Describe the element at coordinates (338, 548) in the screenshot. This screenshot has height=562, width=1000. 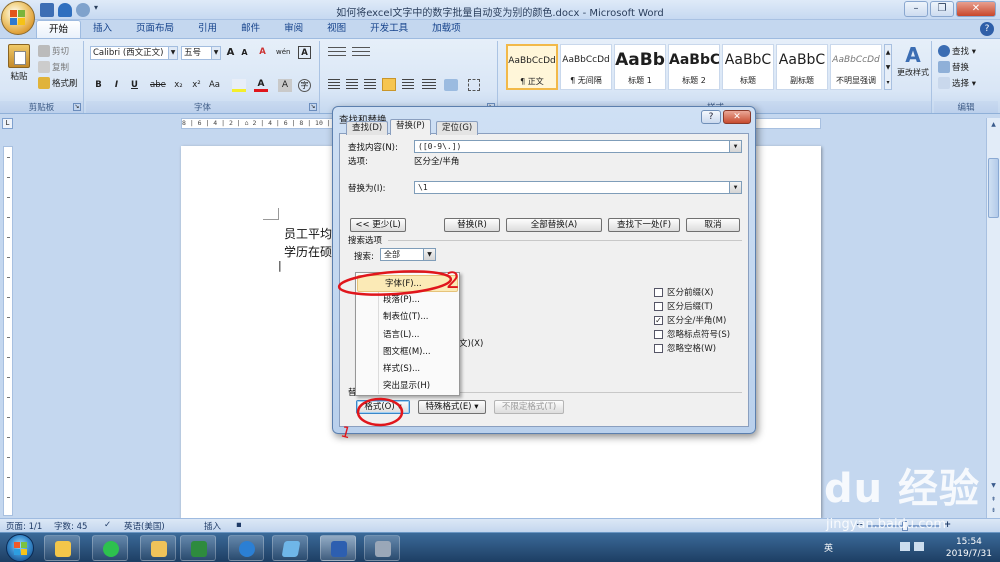
I see `taskbar-app-word` at that location.